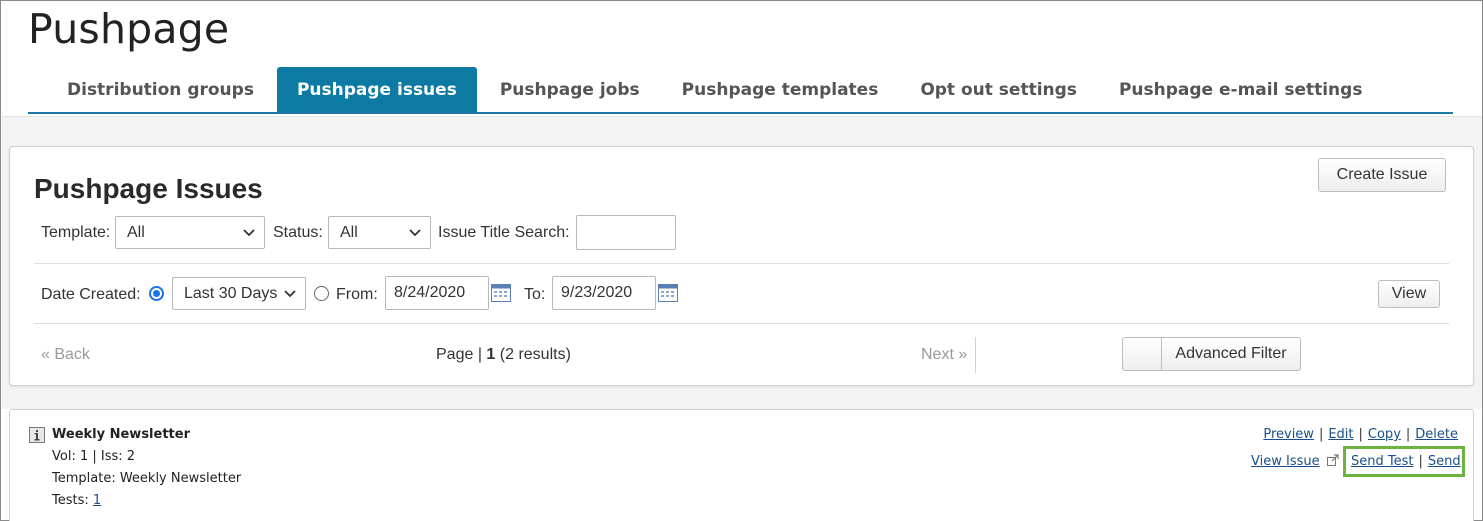 The image size is (1483, 521). What do you see at coordinates (121, 434) in the screenshot?
I see `issue-title: Weekly Newsletter` at bounding box center [121, 434].